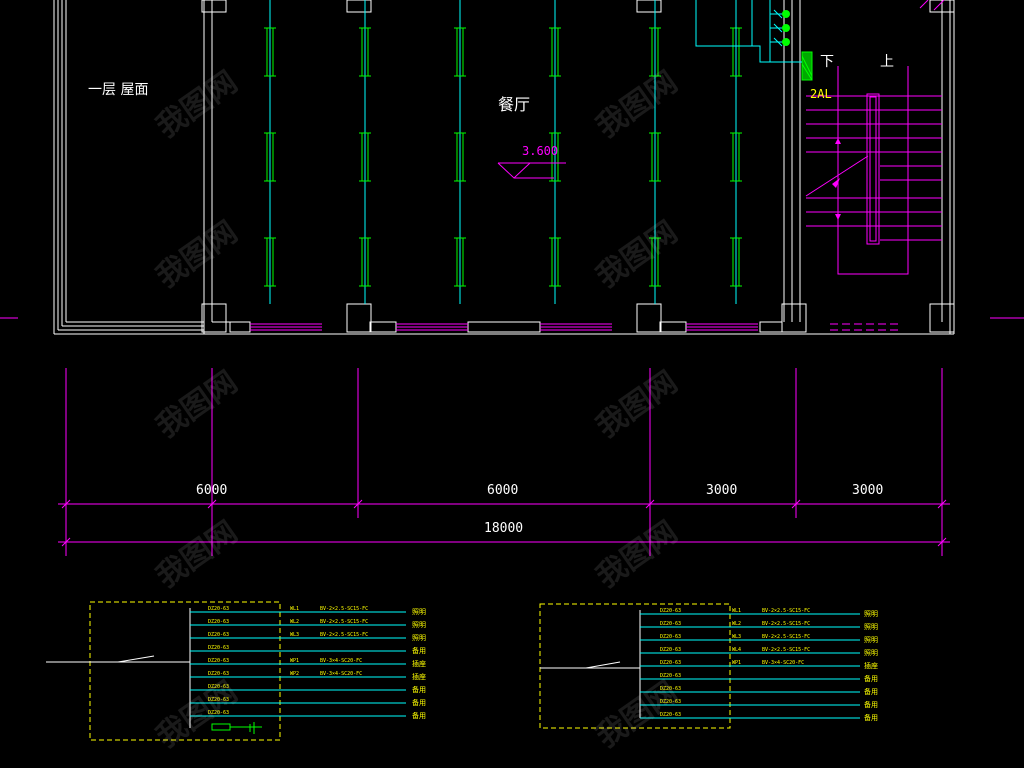 Image resolution: width=1024 pixels, height=768 pixels. Describe the element at coordinates (887, 62) in the screenshot. I see `stair-up-label: 上` at that location.